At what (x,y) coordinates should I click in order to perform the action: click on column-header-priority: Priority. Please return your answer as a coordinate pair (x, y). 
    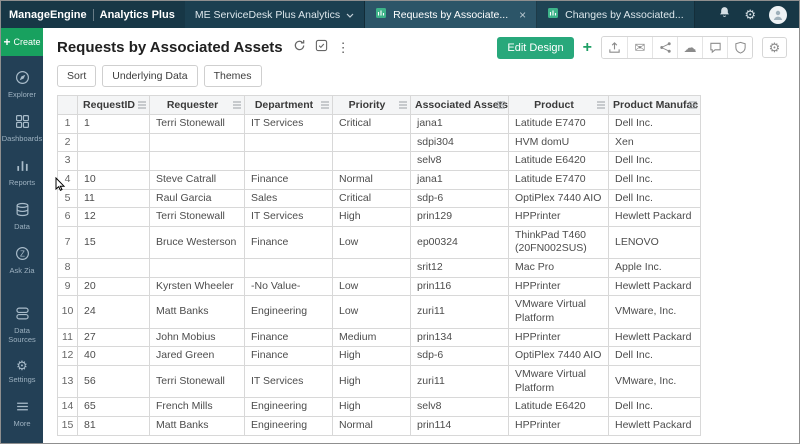
    Looking at the image, I should click on (371, 105).